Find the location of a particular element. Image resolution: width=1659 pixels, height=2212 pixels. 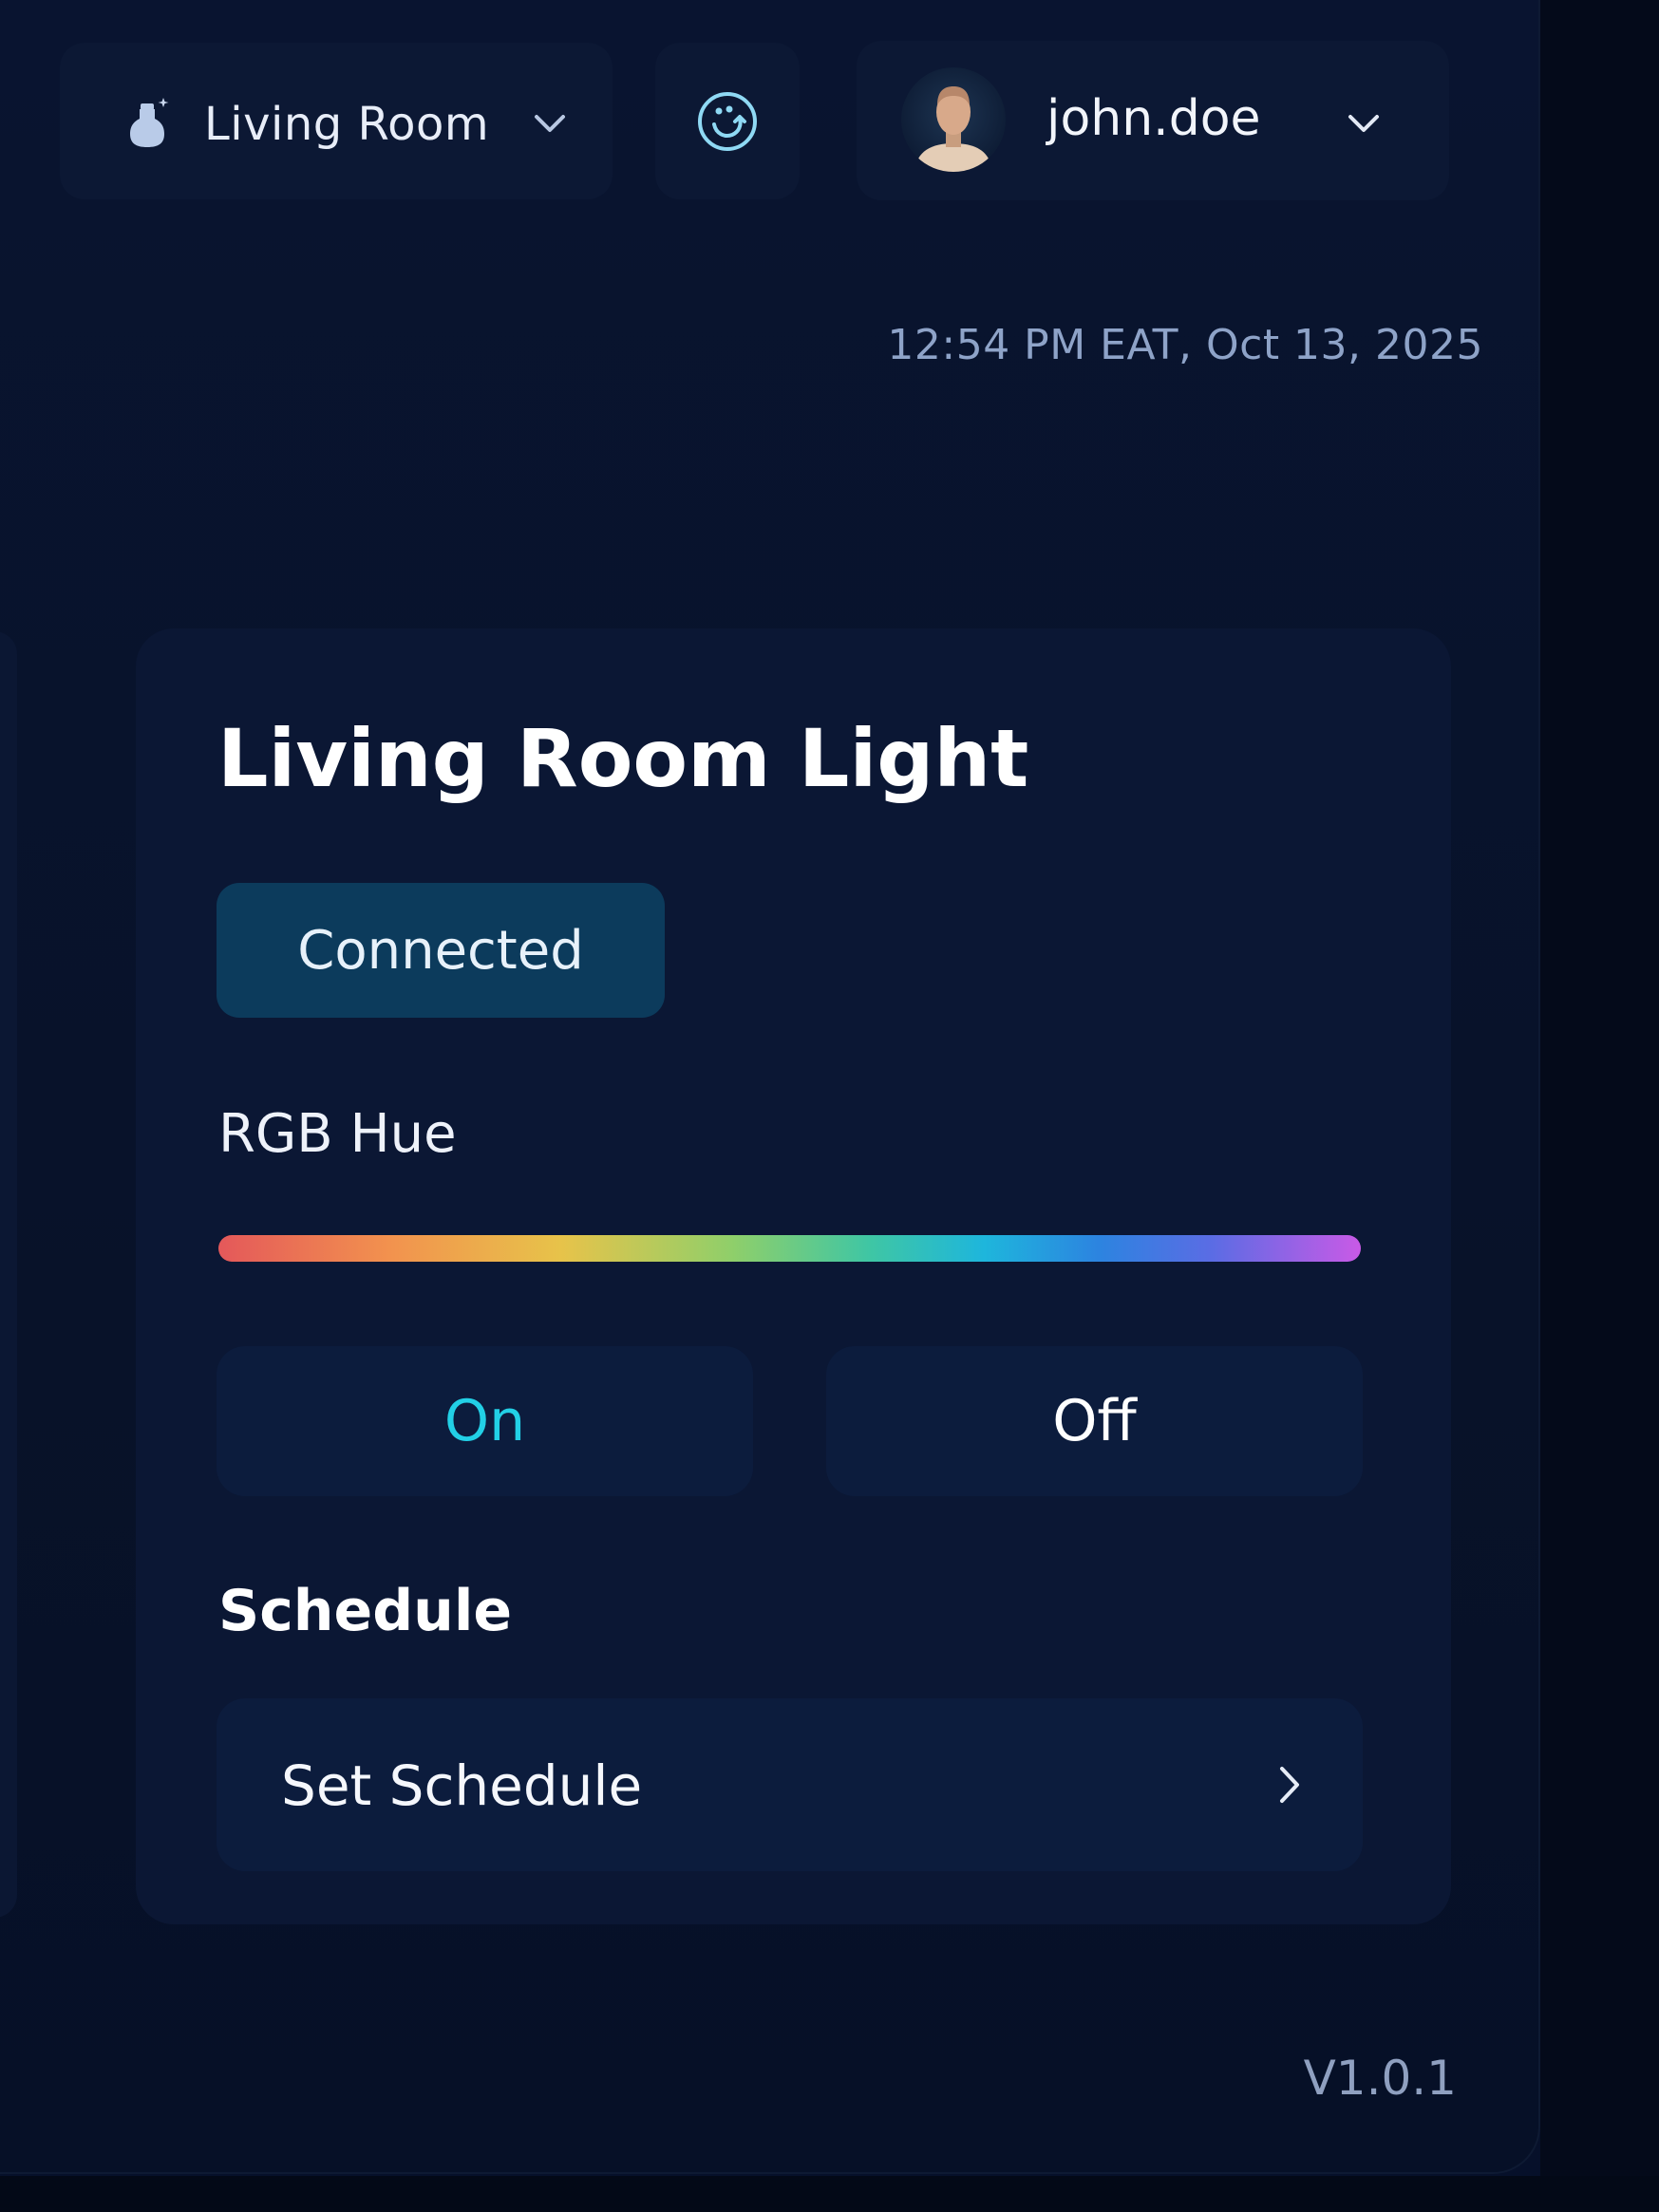

app-version: V1.0.1 is located at coordinates (1380, 2079).